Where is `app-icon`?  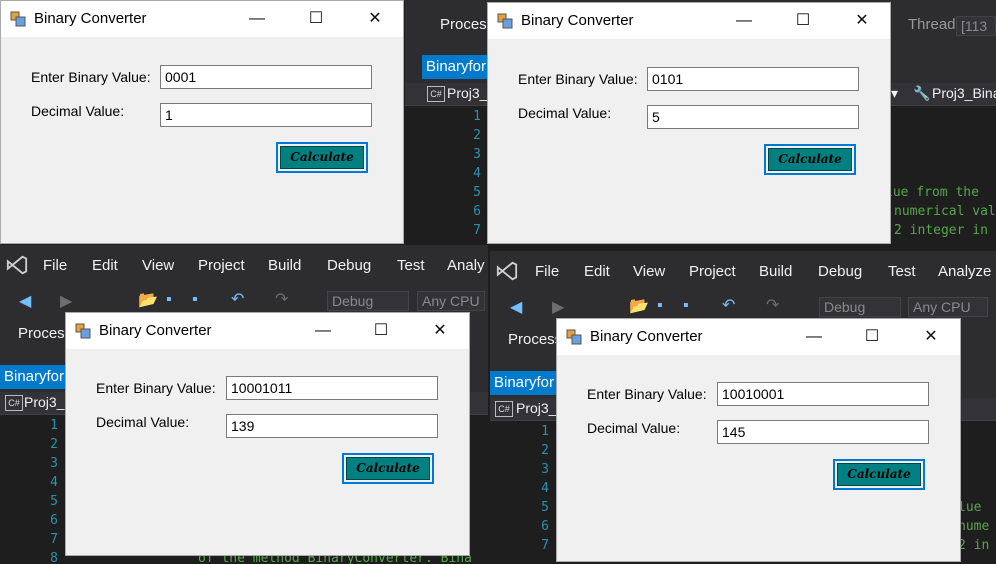 app-icon is located at coordinates (83, 331).